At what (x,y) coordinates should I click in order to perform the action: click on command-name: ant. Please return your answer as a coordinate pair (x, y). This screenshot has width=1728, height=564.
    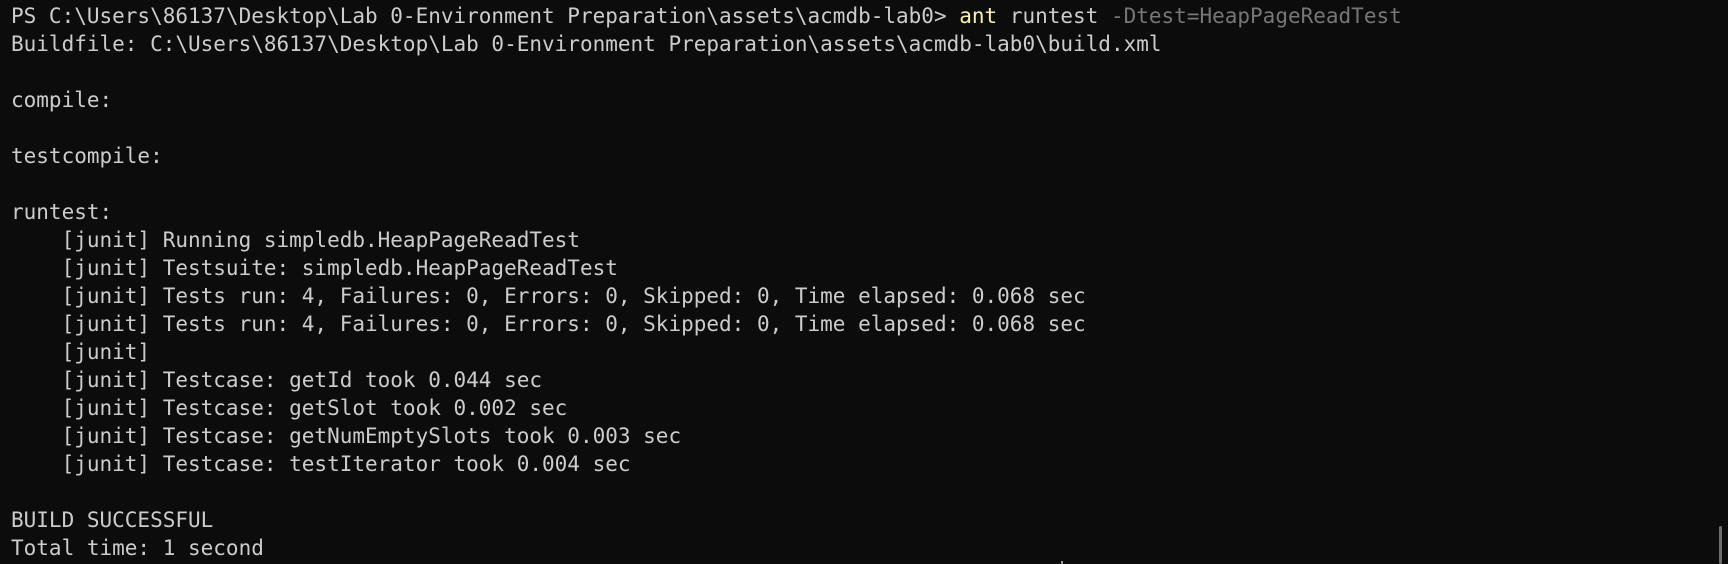
    Looking at the image, I should click on (978, 16).